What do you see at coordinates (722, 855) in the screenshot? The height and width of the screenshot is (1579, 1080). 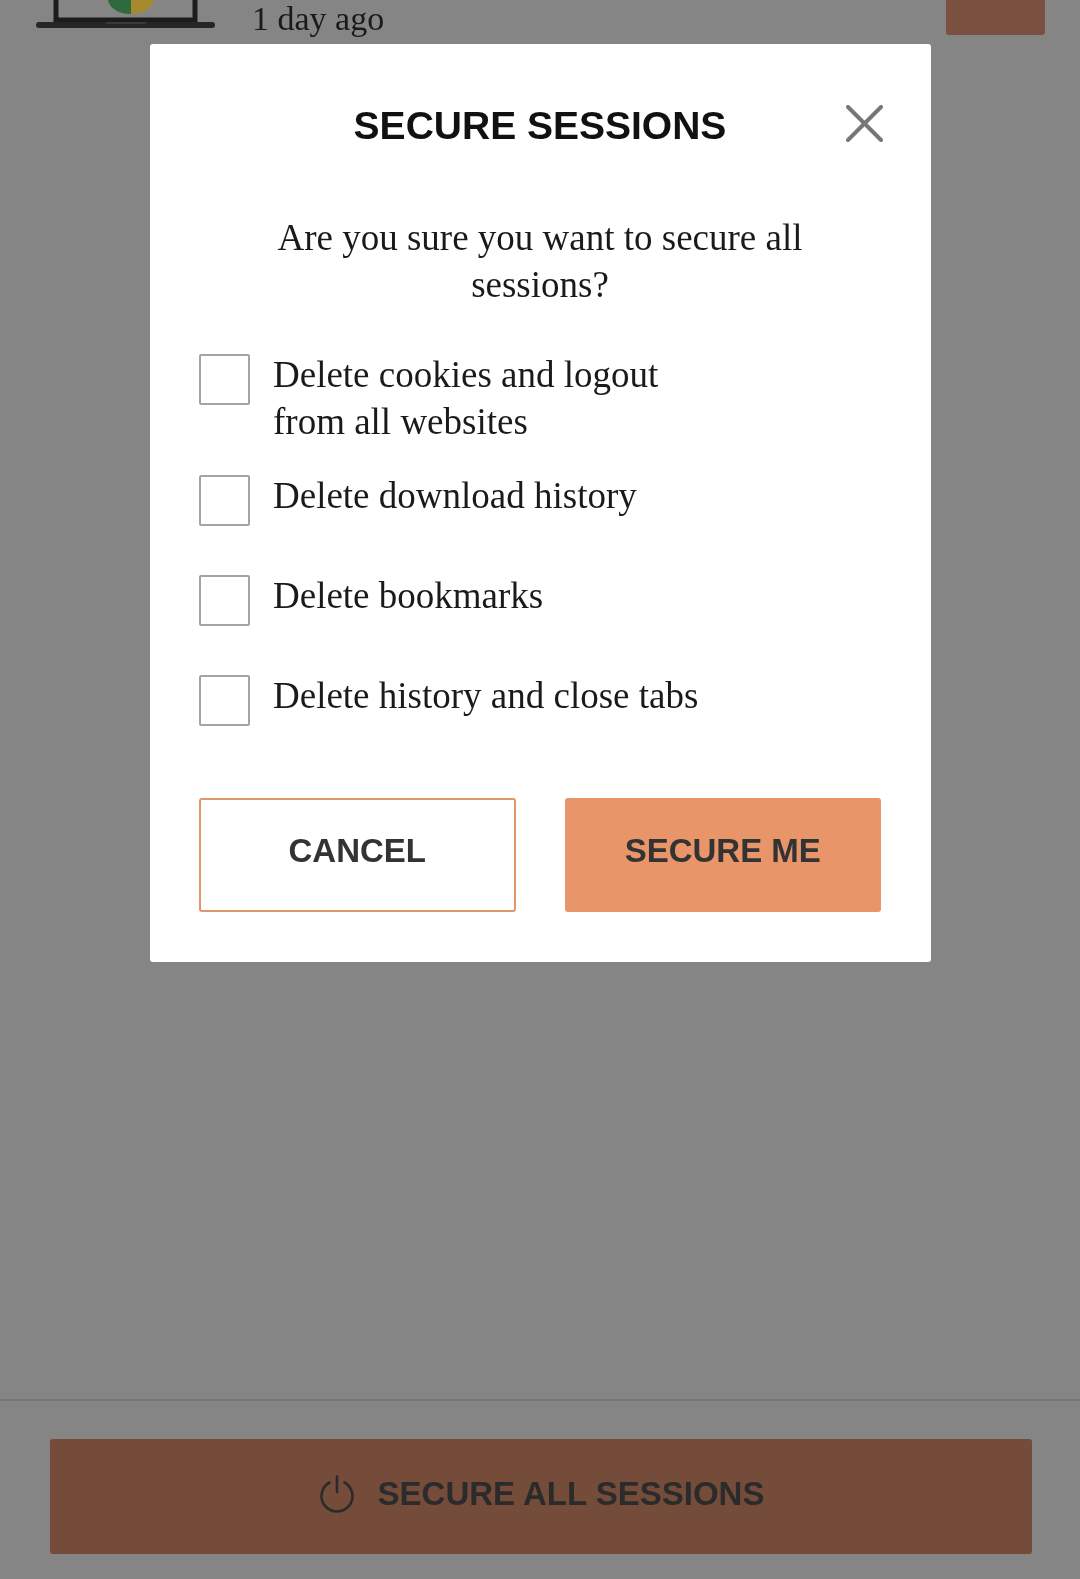 I see `confirm-button: SECURE ME` at bounding box center [722, 855].